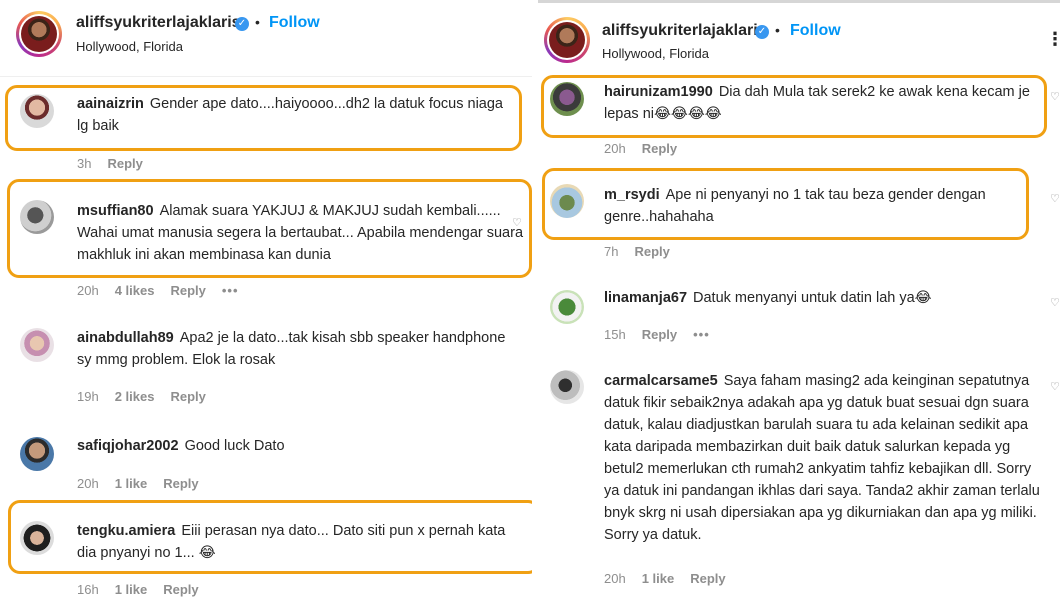  What do you see at coordinates (115, 211) in the screenshot?
I see `comment-username: msuffian80` at bounding box center [115, 211].